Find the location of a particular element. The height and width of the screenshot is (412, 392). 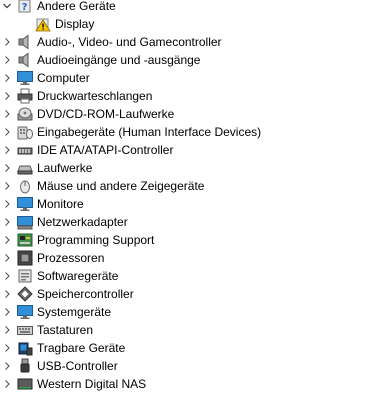

tree-item-label: Audio-, Video- und Gamecontroller is located at coordinates (129, 42).